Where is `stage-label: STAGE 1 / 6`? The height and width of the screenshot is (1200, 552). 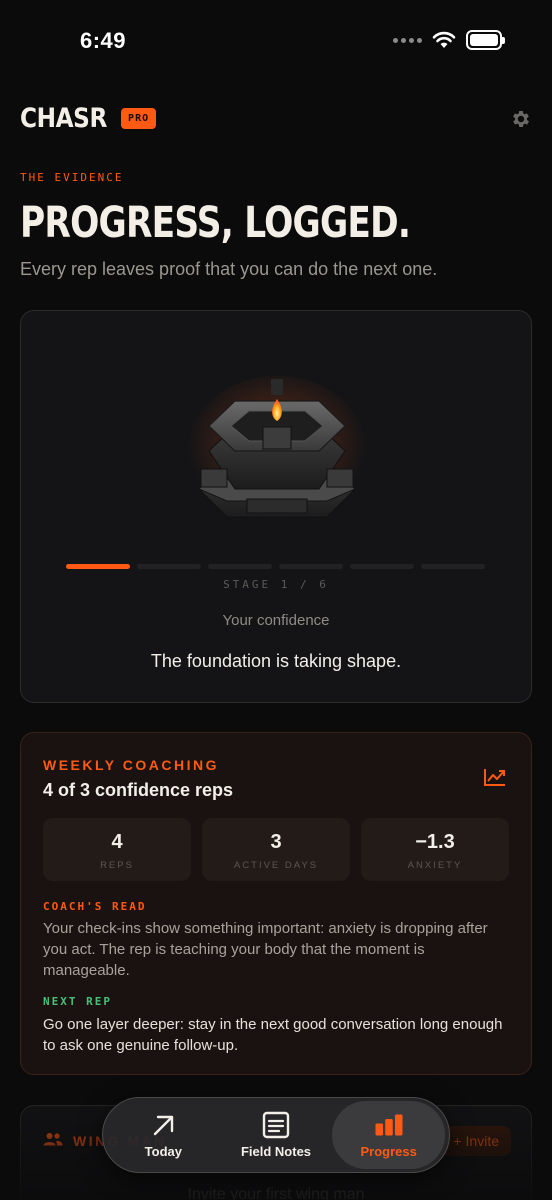 stage-label: STAGE 1 / 6 is located at coordinates (276, 584).